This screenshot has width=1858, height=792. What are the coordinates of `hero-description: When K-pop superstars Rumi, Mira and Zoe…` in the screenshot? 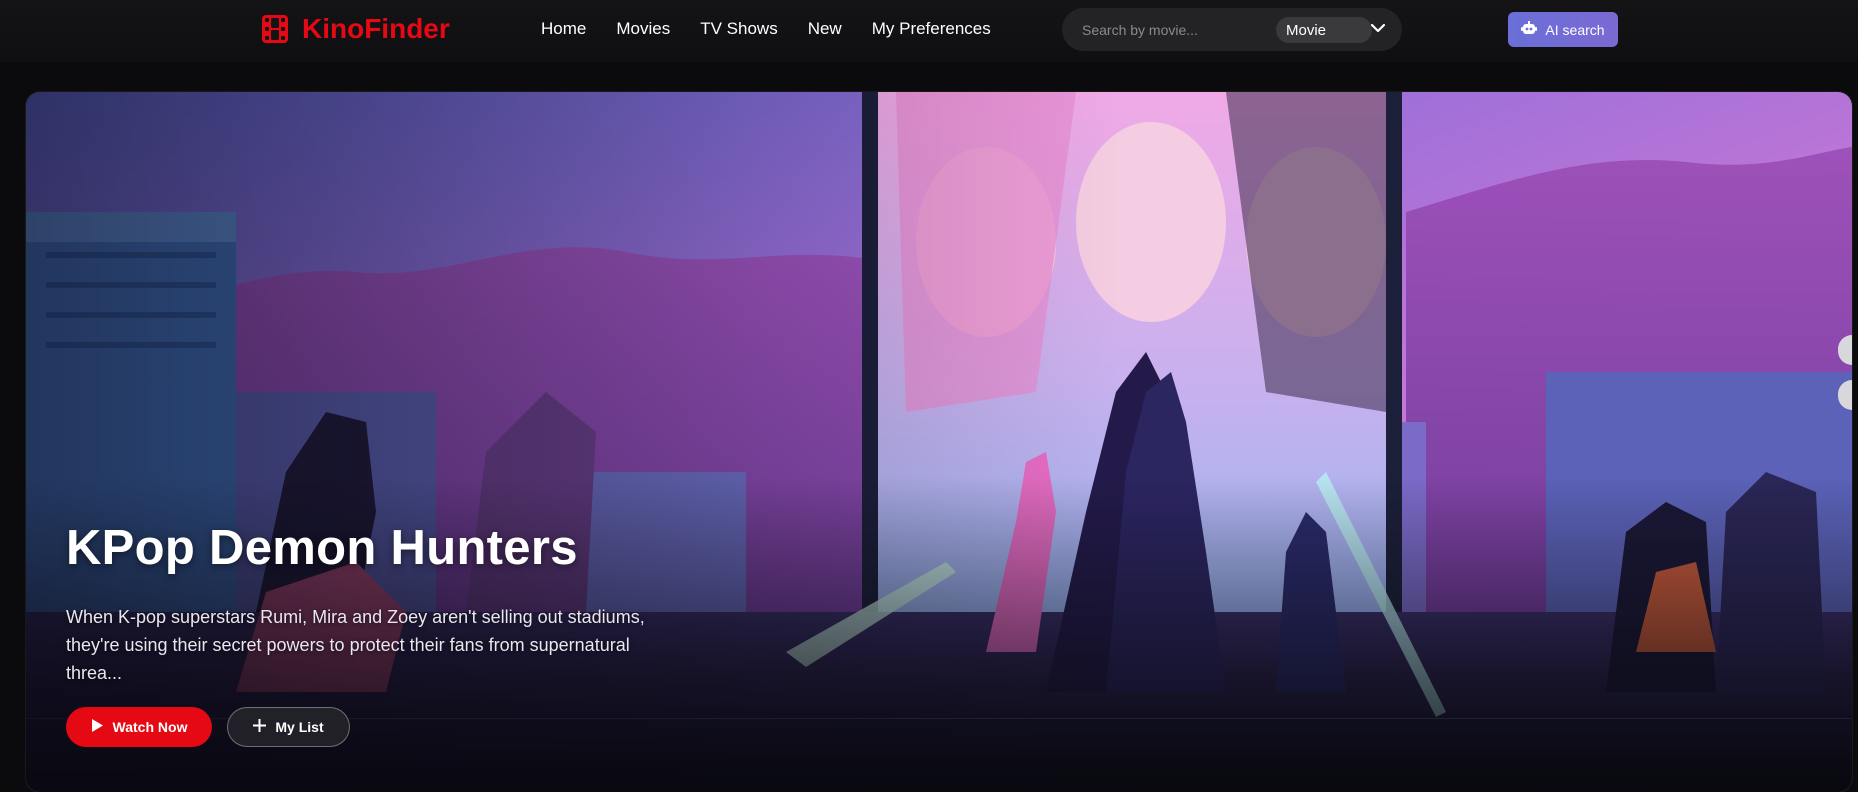 It's located at (355, 645).